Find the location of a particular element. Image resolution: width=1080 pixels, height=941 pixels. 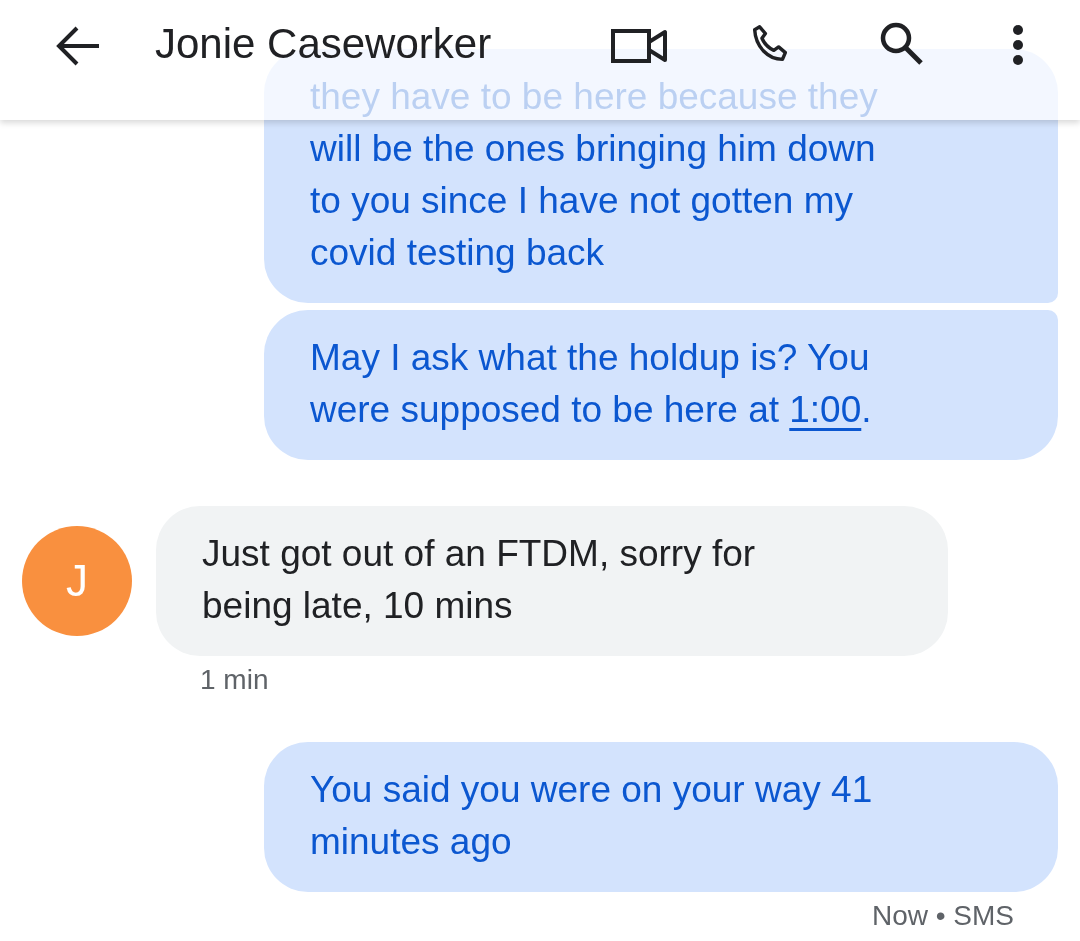

time-link: 1:00 is located at coordinates (825, 409).